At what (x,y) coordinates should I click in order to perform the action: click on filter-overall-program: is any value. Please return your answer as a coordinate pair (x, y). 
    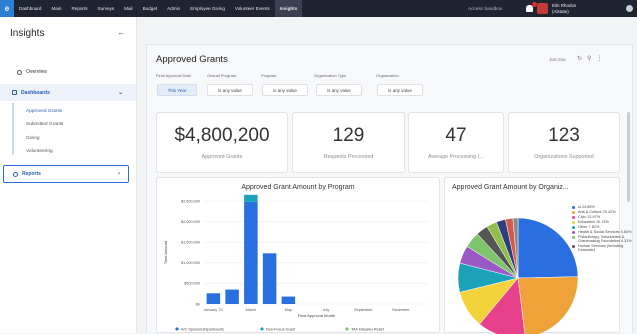
    Looking at the image, I should click on (230, 90).